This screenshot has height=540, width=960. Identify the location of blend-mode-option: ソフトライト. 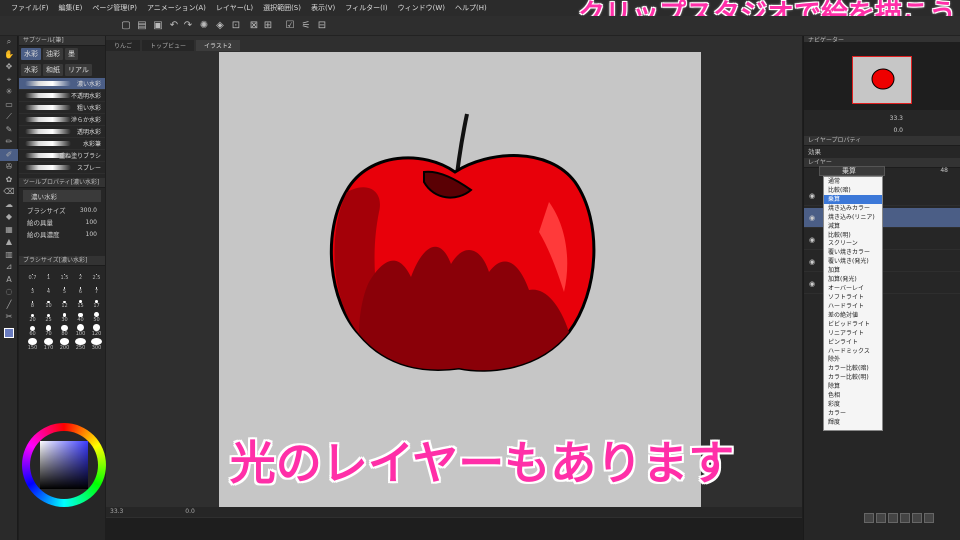
(853, 297).